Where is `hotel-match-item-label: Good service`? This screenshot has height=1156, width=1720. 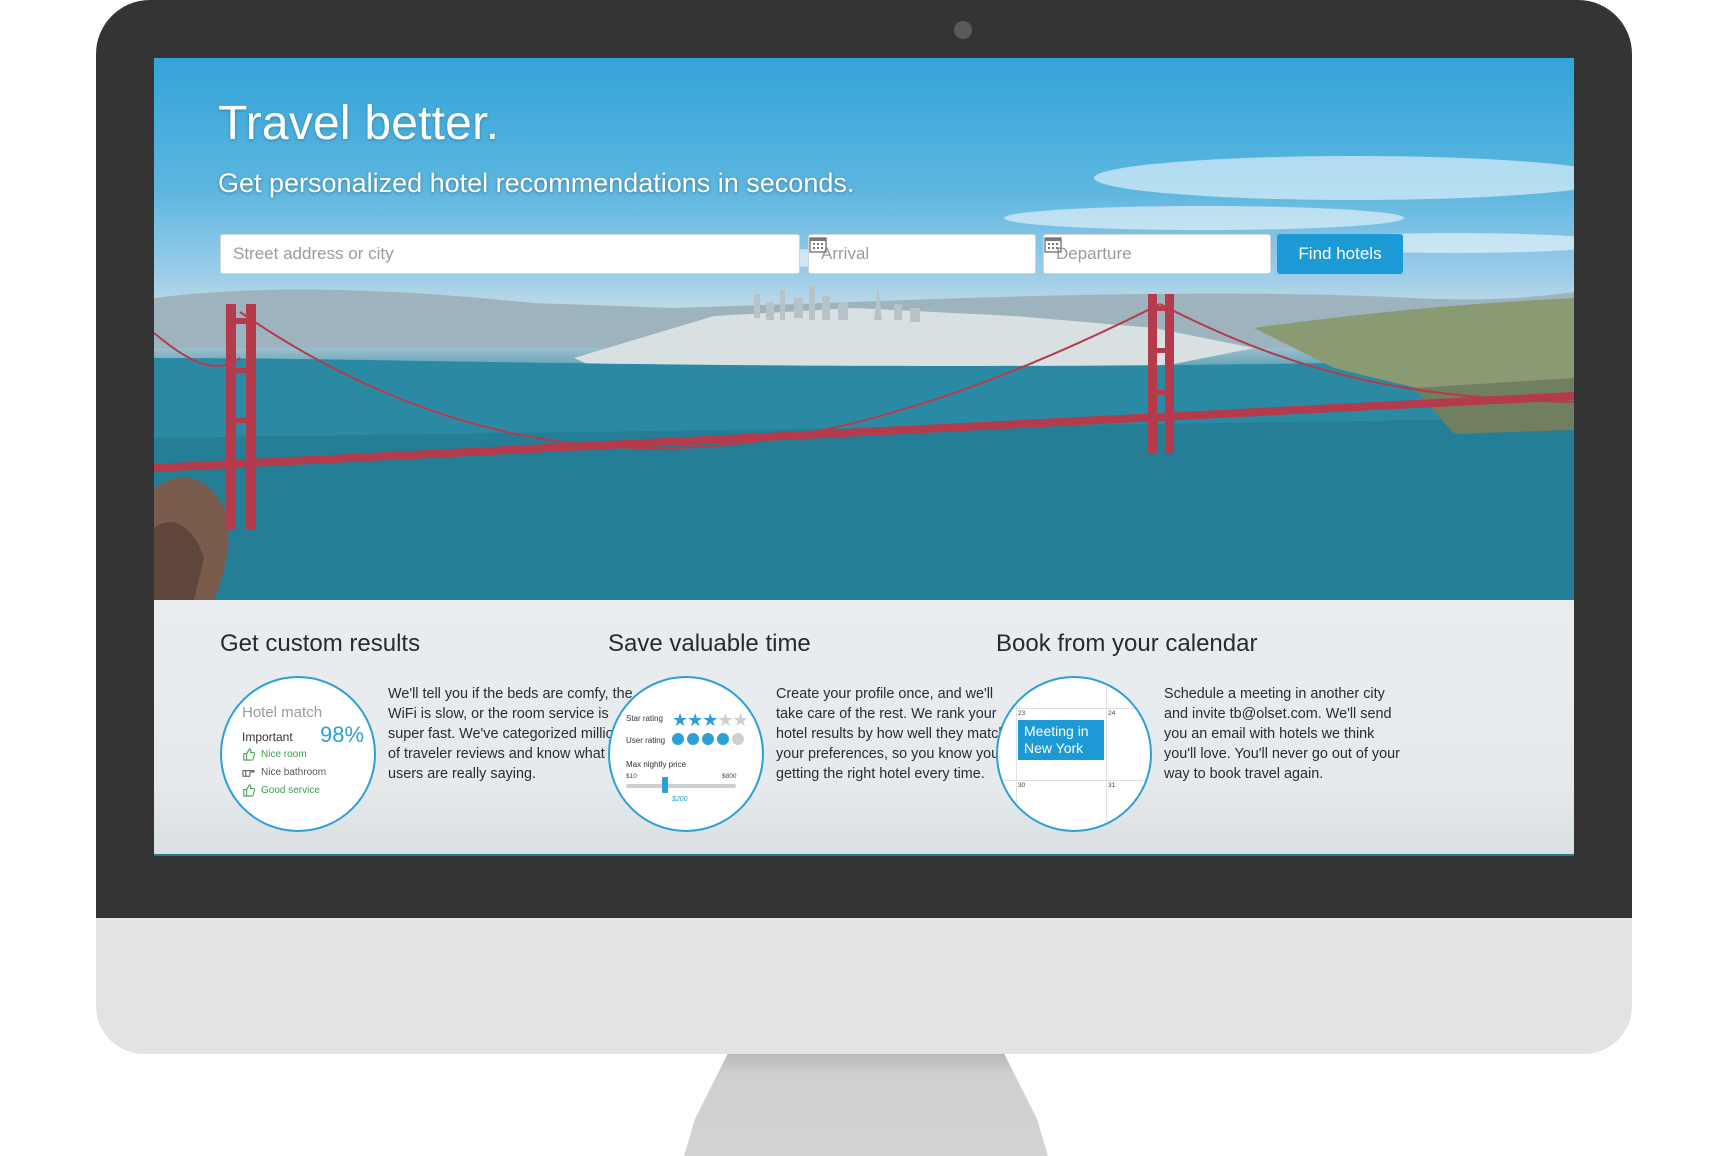
hotel-match-item-label: Good service is located at coordinates (290, 790).